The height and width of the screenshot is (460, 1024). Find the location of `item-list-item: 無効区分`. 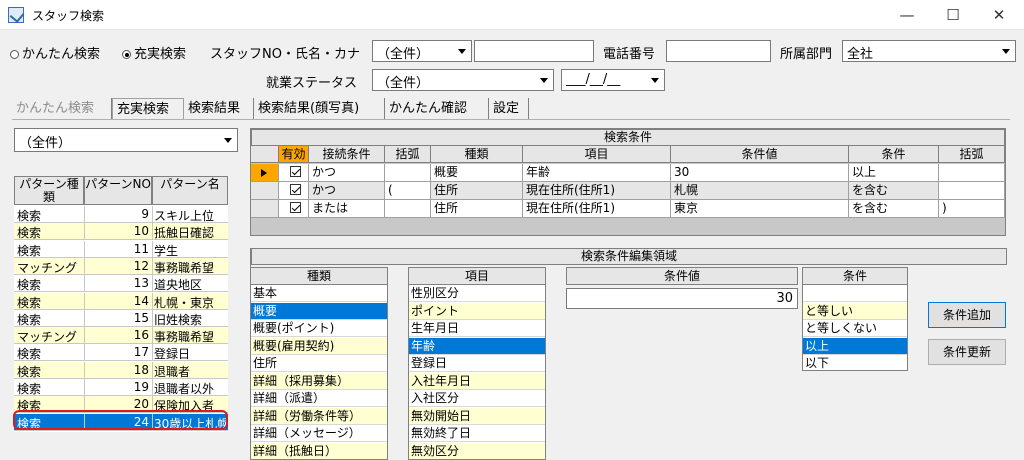

item-list-item: 無効区分 is located at coordinates (477, 450).